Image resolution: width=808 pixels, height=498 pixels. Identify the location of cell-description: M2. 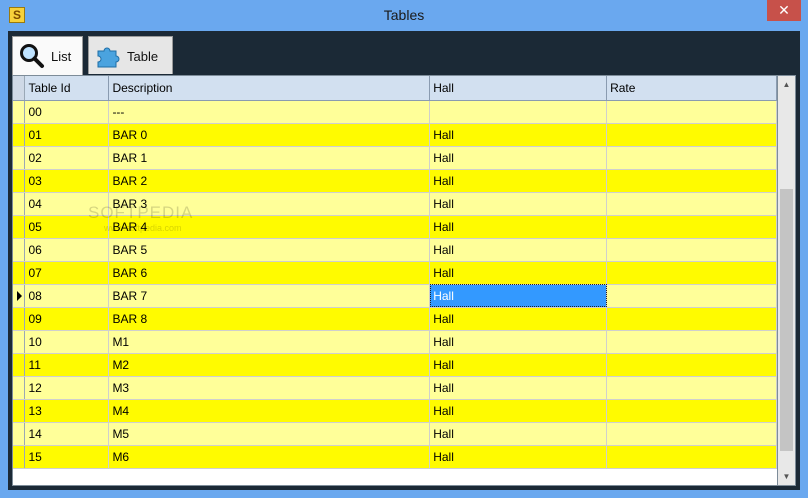
(269, 365).